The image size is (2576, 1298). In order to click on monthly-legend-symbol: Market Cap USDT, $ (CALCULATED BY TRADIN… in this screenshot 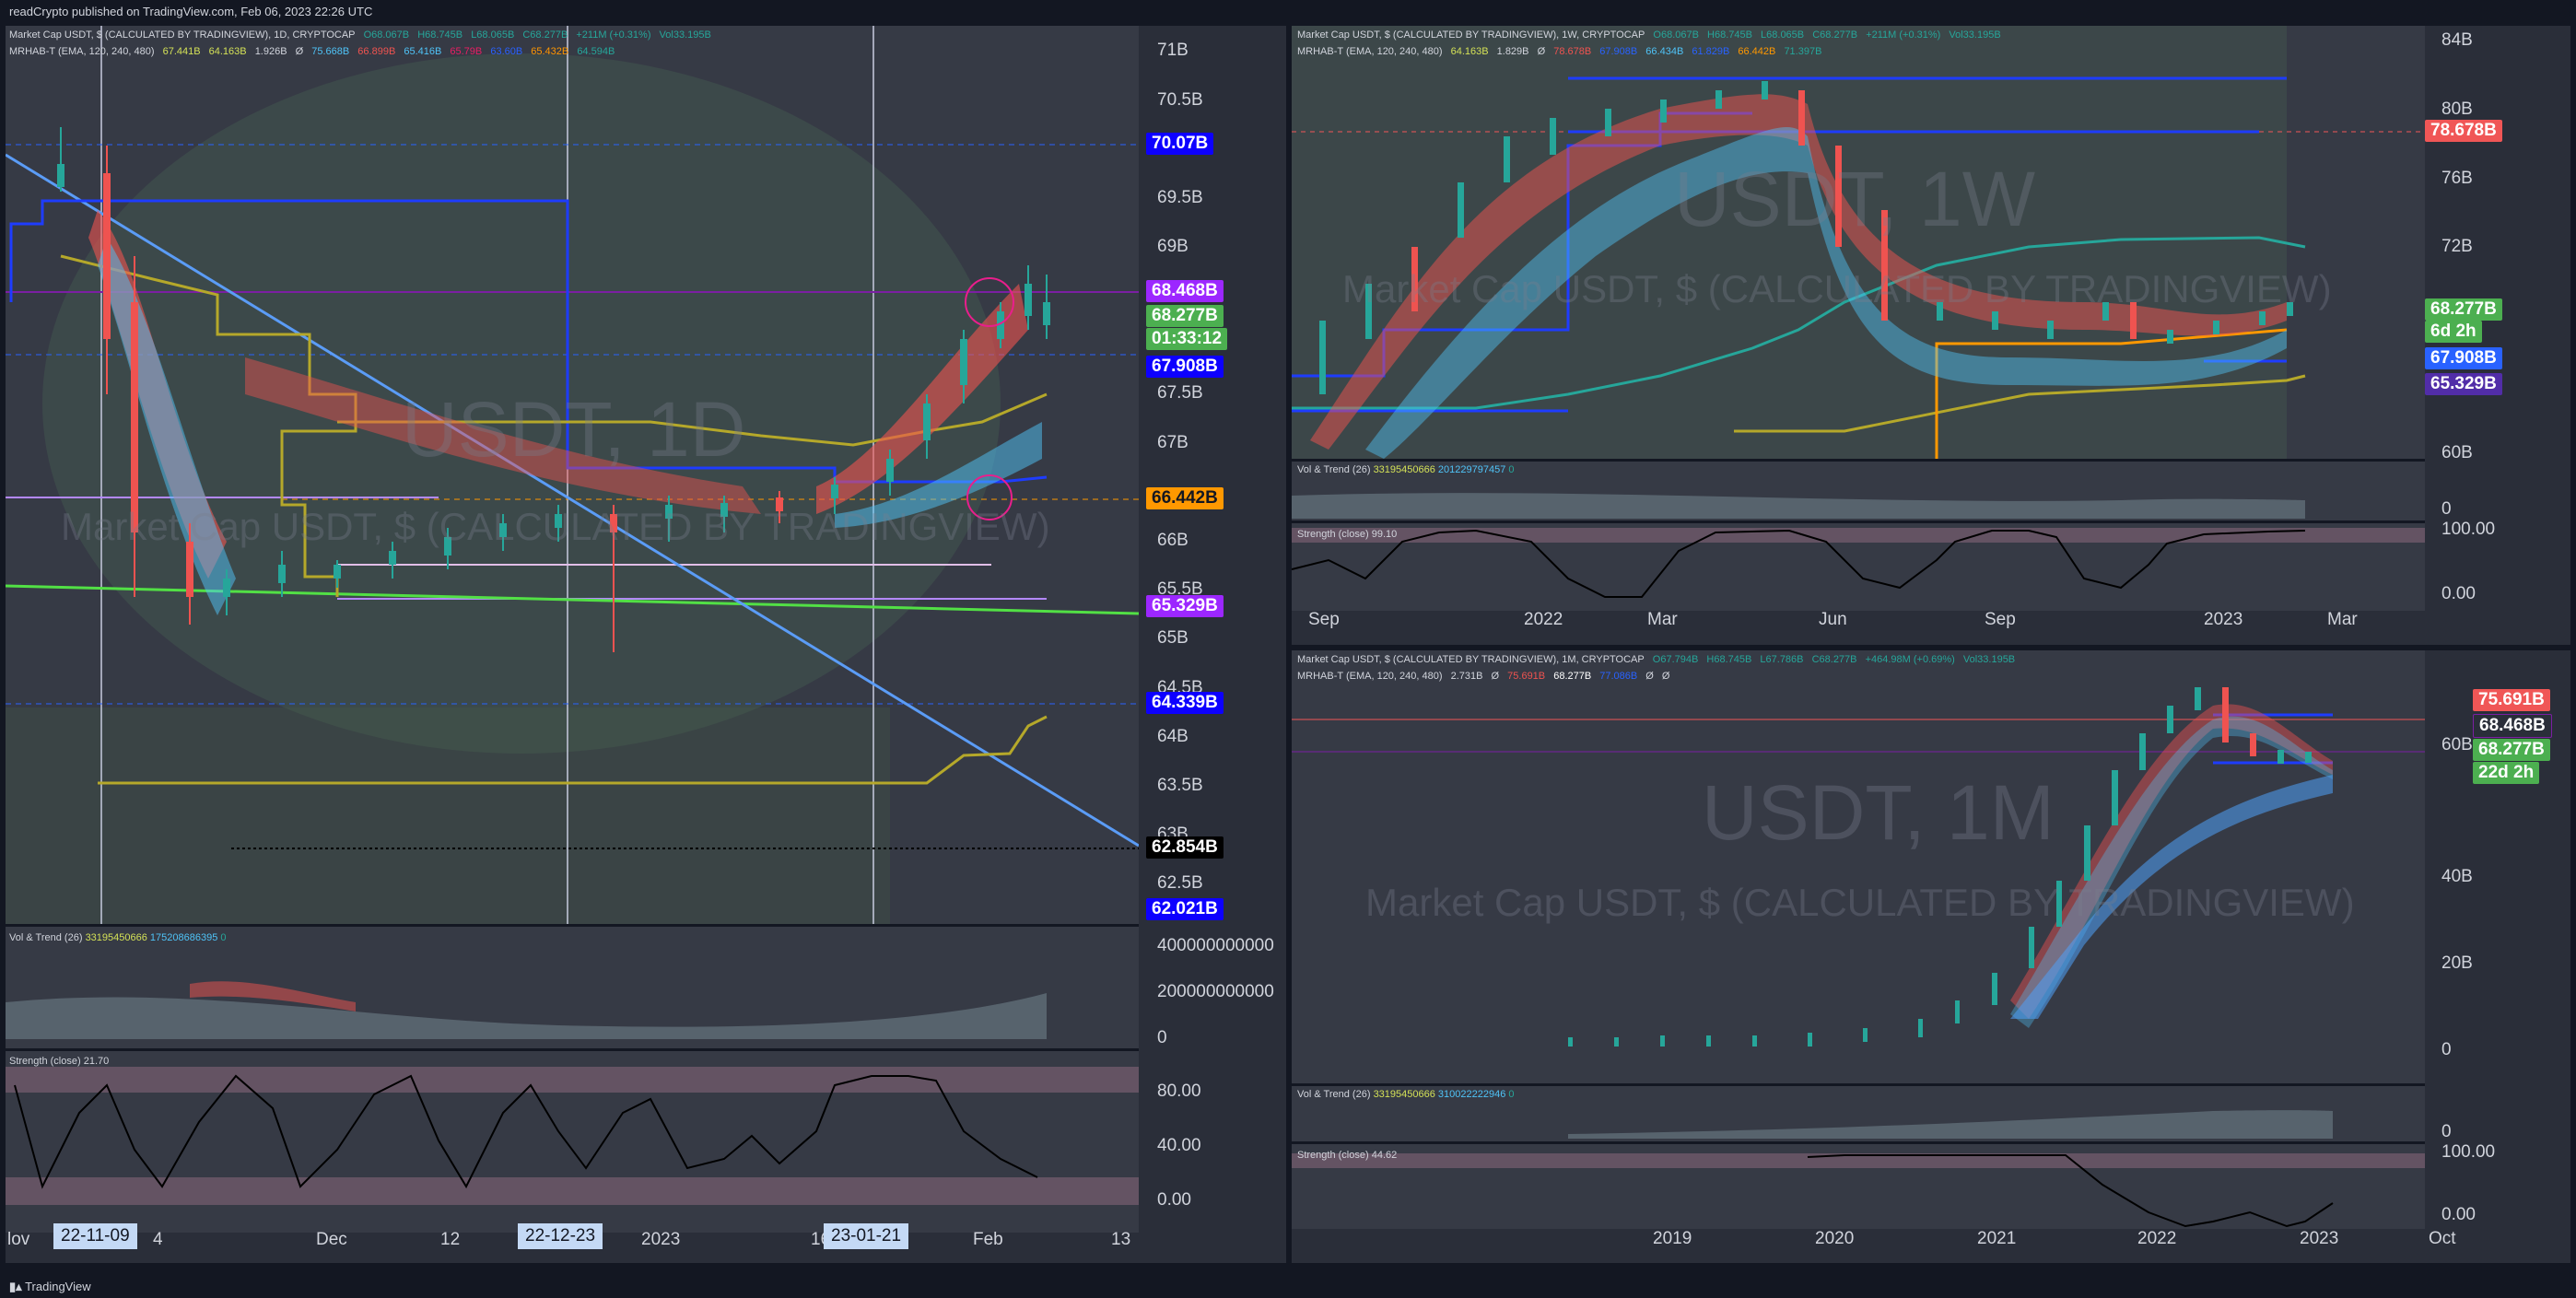, I will do `click(1659, 659)`.